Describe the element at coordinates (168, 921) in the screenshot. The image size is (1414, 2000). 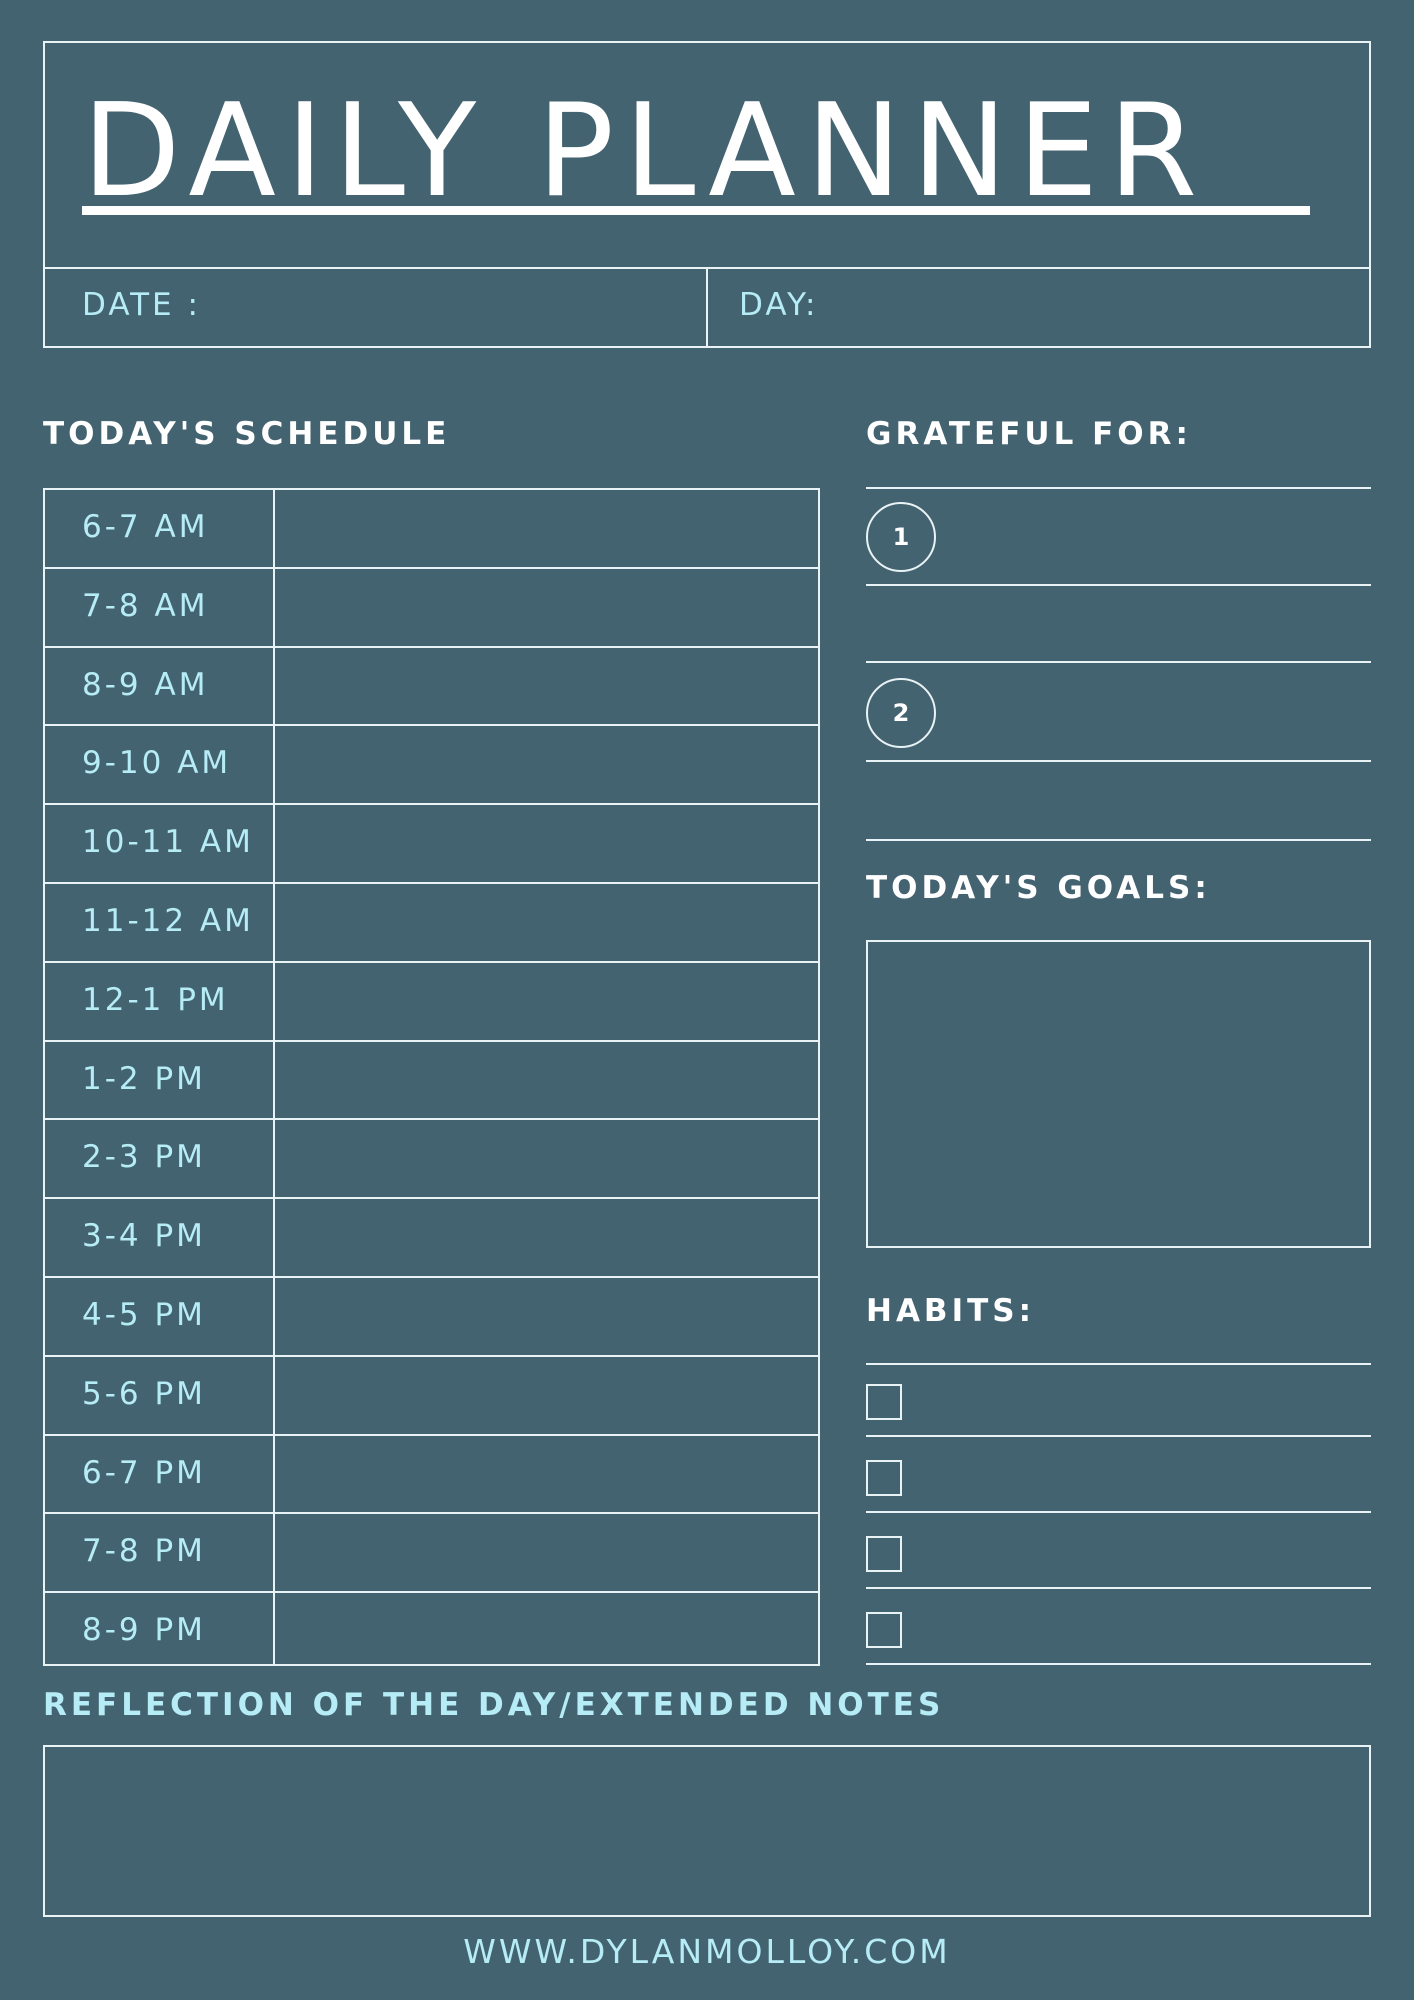
I see `schedule-time-label: 11-12 AM` at that location.